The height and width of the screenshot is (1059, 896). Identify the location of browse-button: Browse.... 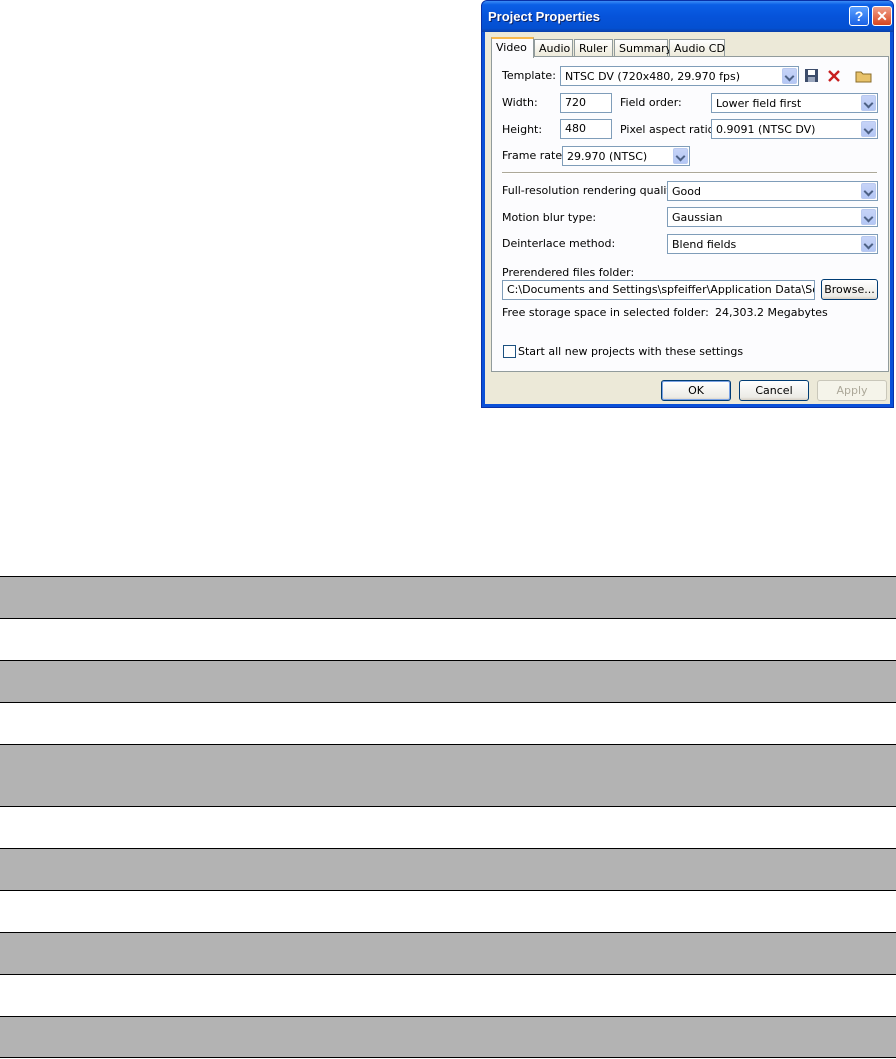
(849, 289).